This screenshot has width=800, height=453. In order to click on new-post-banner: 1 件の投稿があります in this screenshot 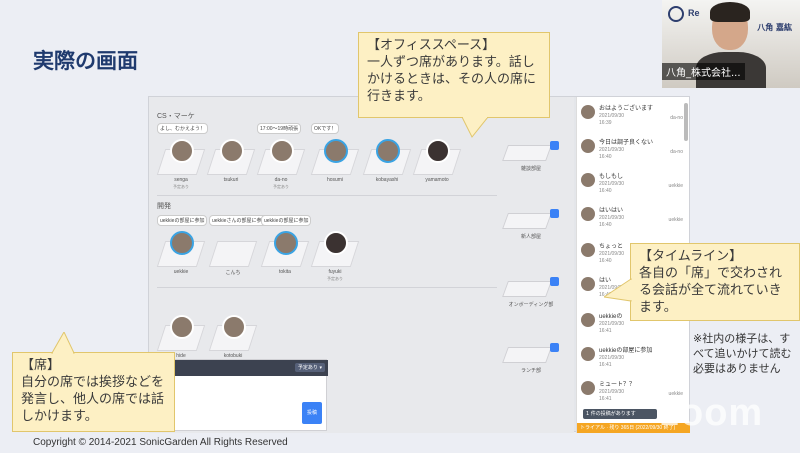, I will do `click(620, 414)`.